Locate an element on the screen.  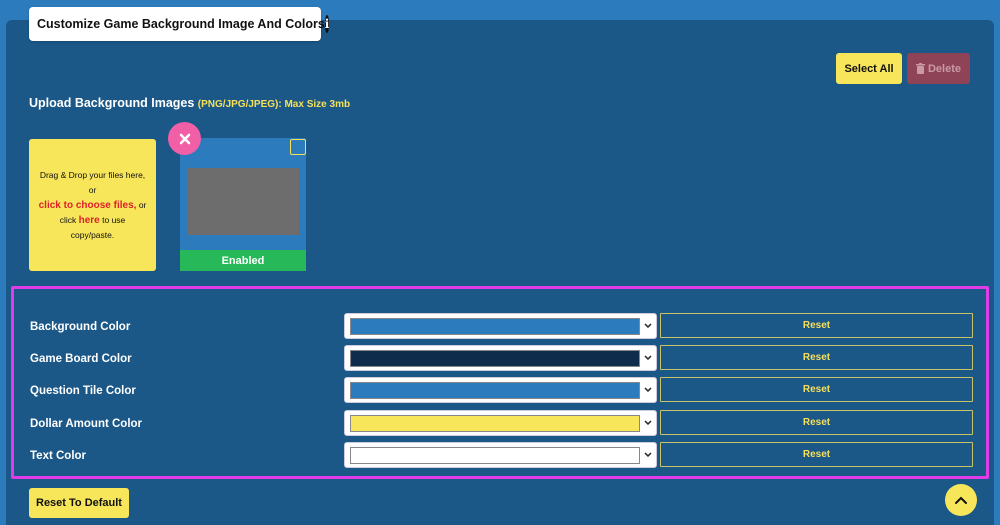
color-label: Dollar Amount Color is located at coordinates (86, 424).